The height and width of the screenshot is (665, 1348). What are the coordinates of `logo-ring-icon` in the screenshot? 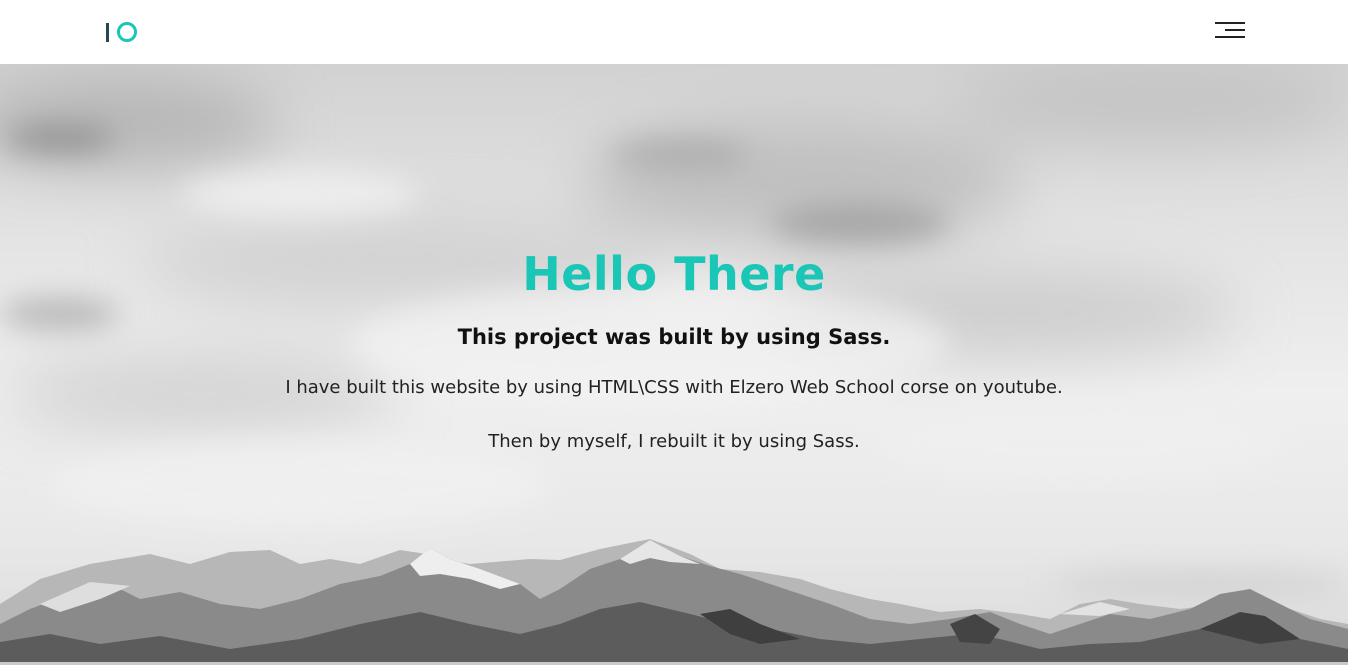 It's located at (127, 32).